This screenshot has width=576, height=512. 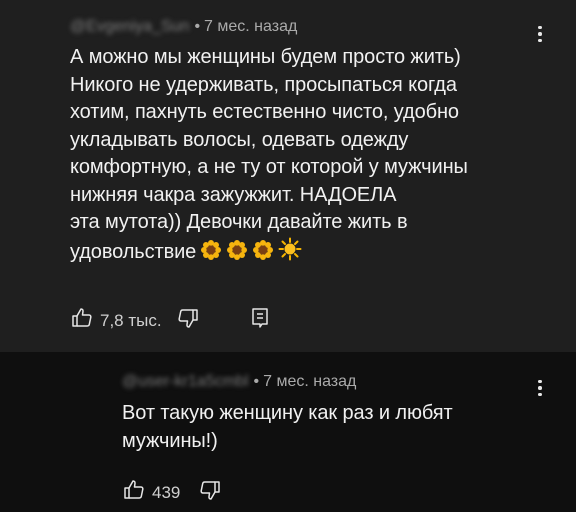 I want to click on comment-actions: 439, so click(x=172, y=492).